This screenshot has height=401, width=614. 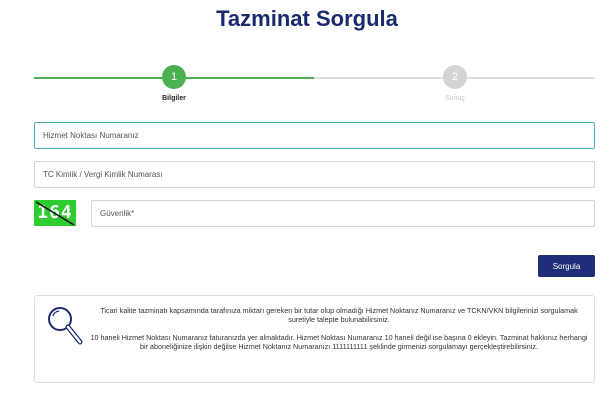 I want to click on step-sonuc: 2 Sonuç, so click(x=455, y=83).